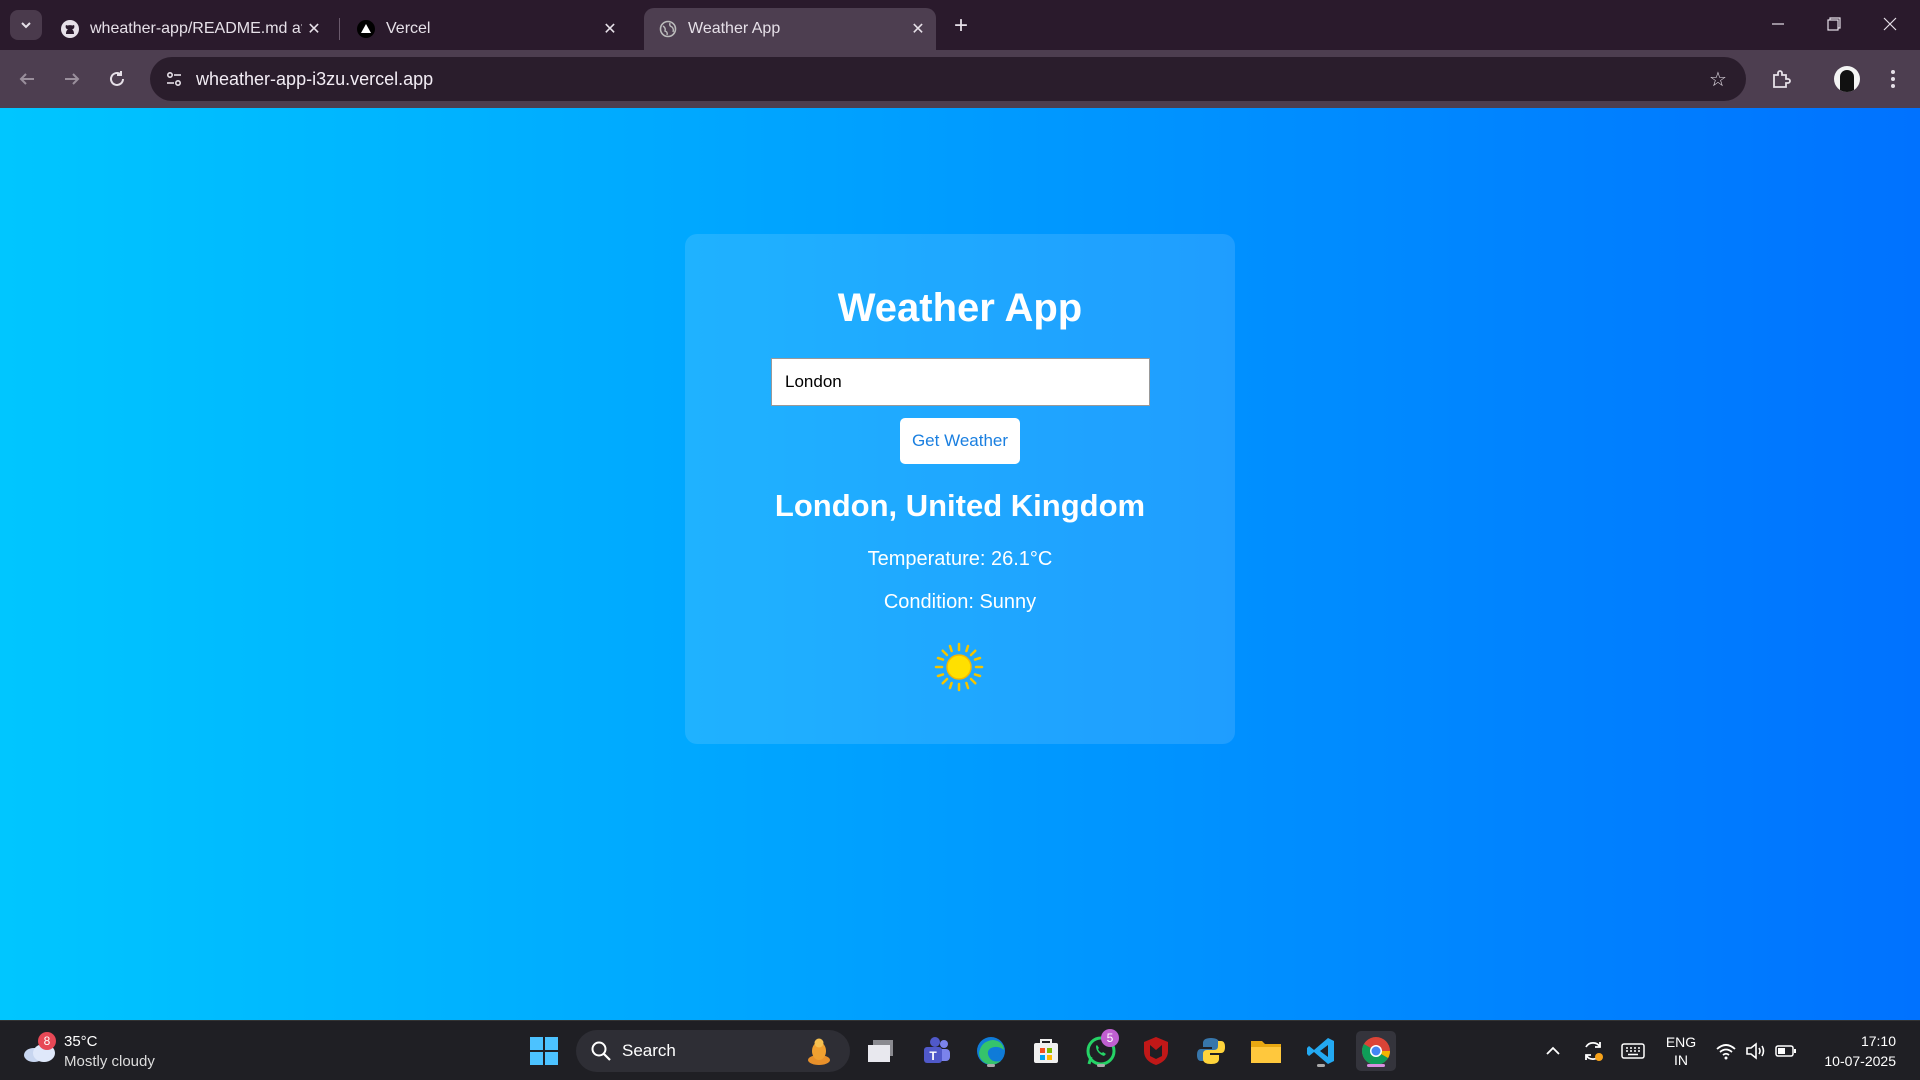 This screenshot has width=1920, height=1080. What do you see at coordinates (70, 29) in the screenshot?
I see `github-icon` at bounding box center [70, 29].